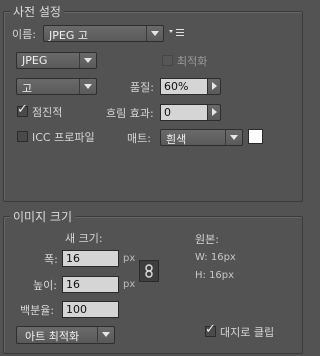 The width and height of the screenshot is (320, 356). What do you see at coordinates (139, 138) in the screenshot?
I see `matte-label: 매트:` at bounding box center [139, 138].